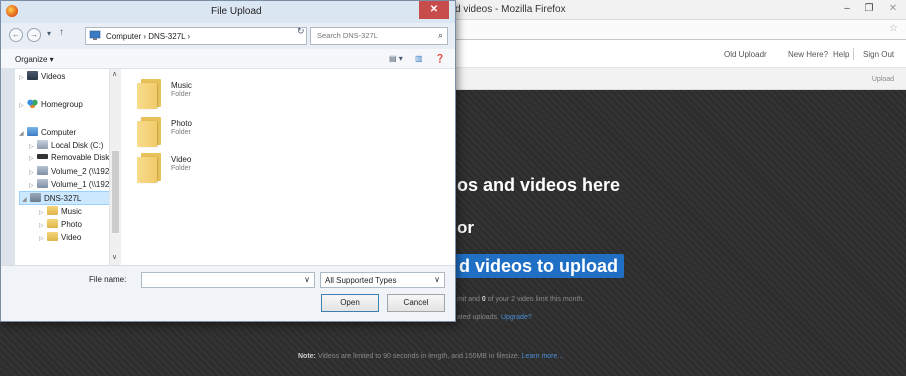  Describe the element at coordinates (841, 54) in the screenshot. I see `help-link: Help` at that location.